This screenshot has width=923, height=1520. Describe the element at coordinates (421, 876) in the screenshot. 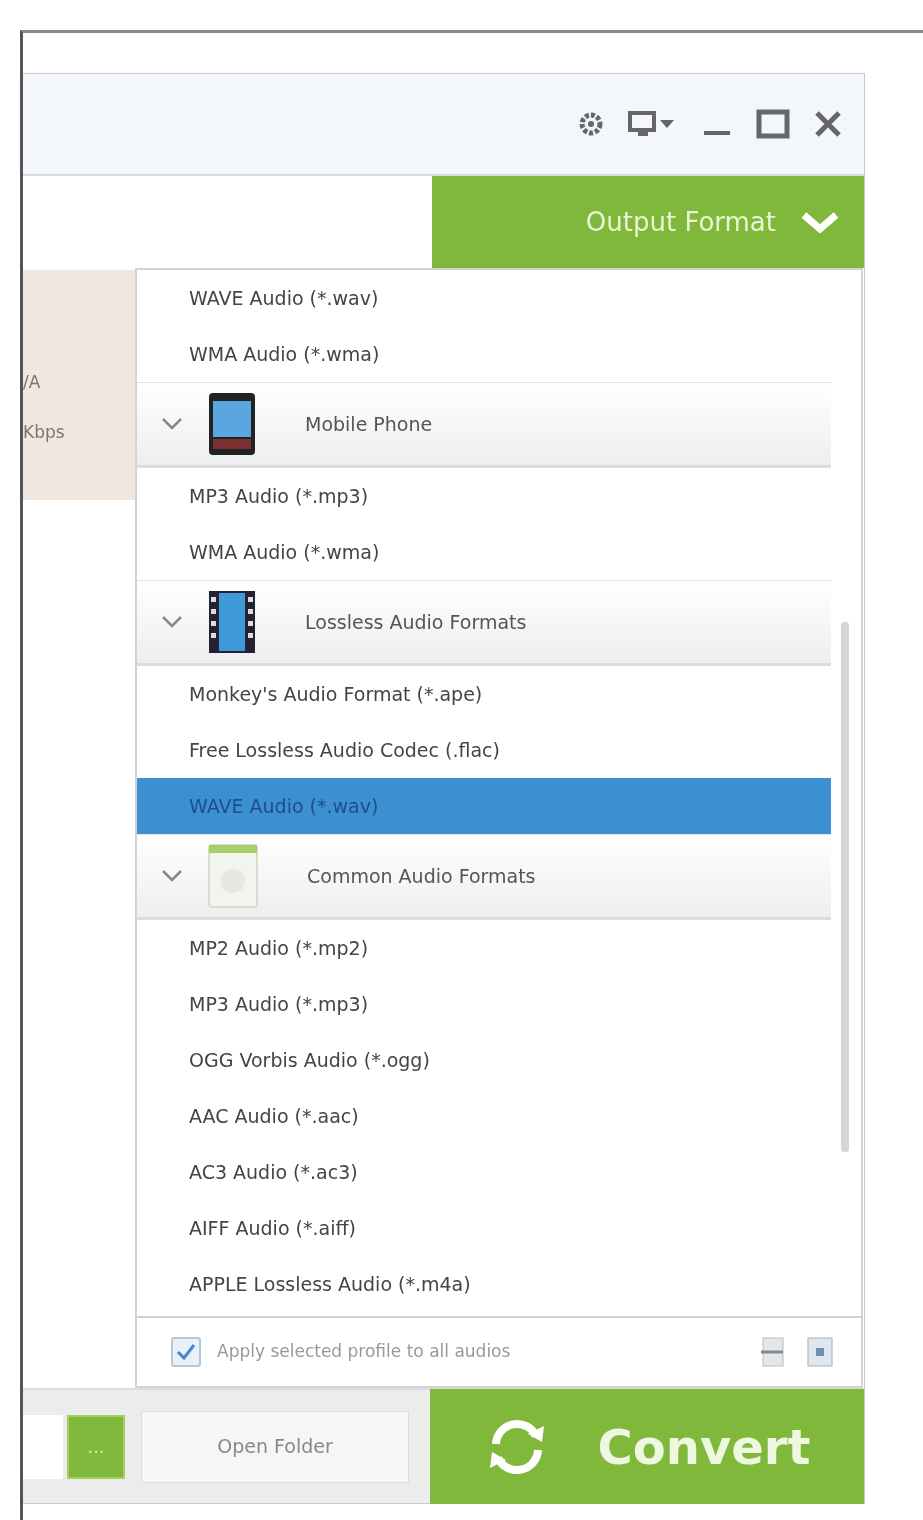

I see `category-label: Common Audio Formats` at that location.